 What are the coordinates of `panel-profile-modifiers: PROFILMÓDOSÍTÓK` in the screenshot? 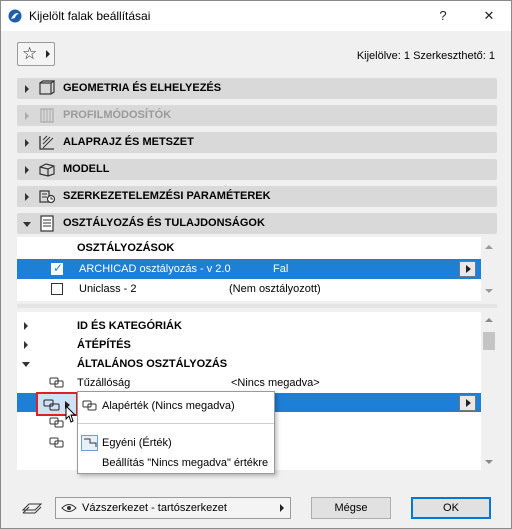 It's located at (257, 115).